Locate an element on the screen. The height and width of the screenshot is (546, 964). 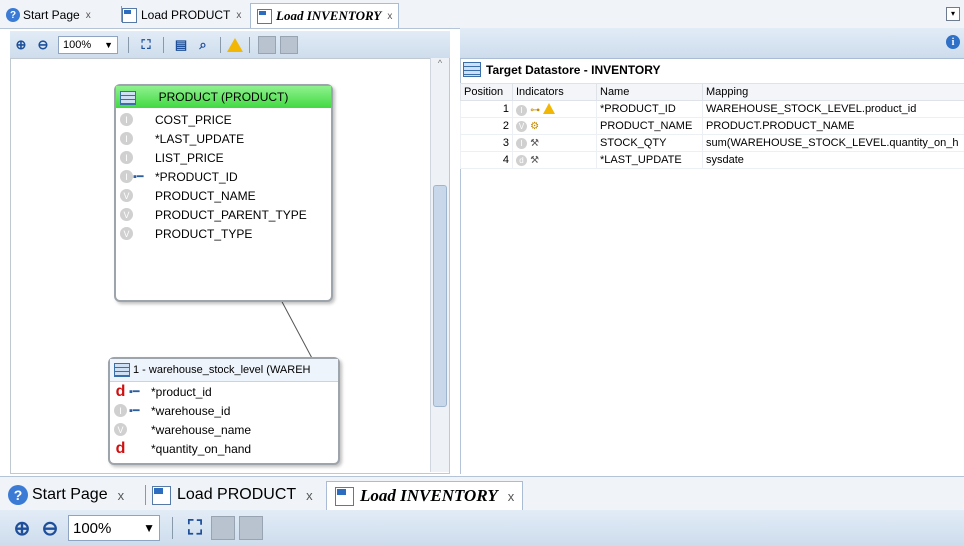
attribute-name: *LAST_UPDATE is located at coordinates (200, 138).